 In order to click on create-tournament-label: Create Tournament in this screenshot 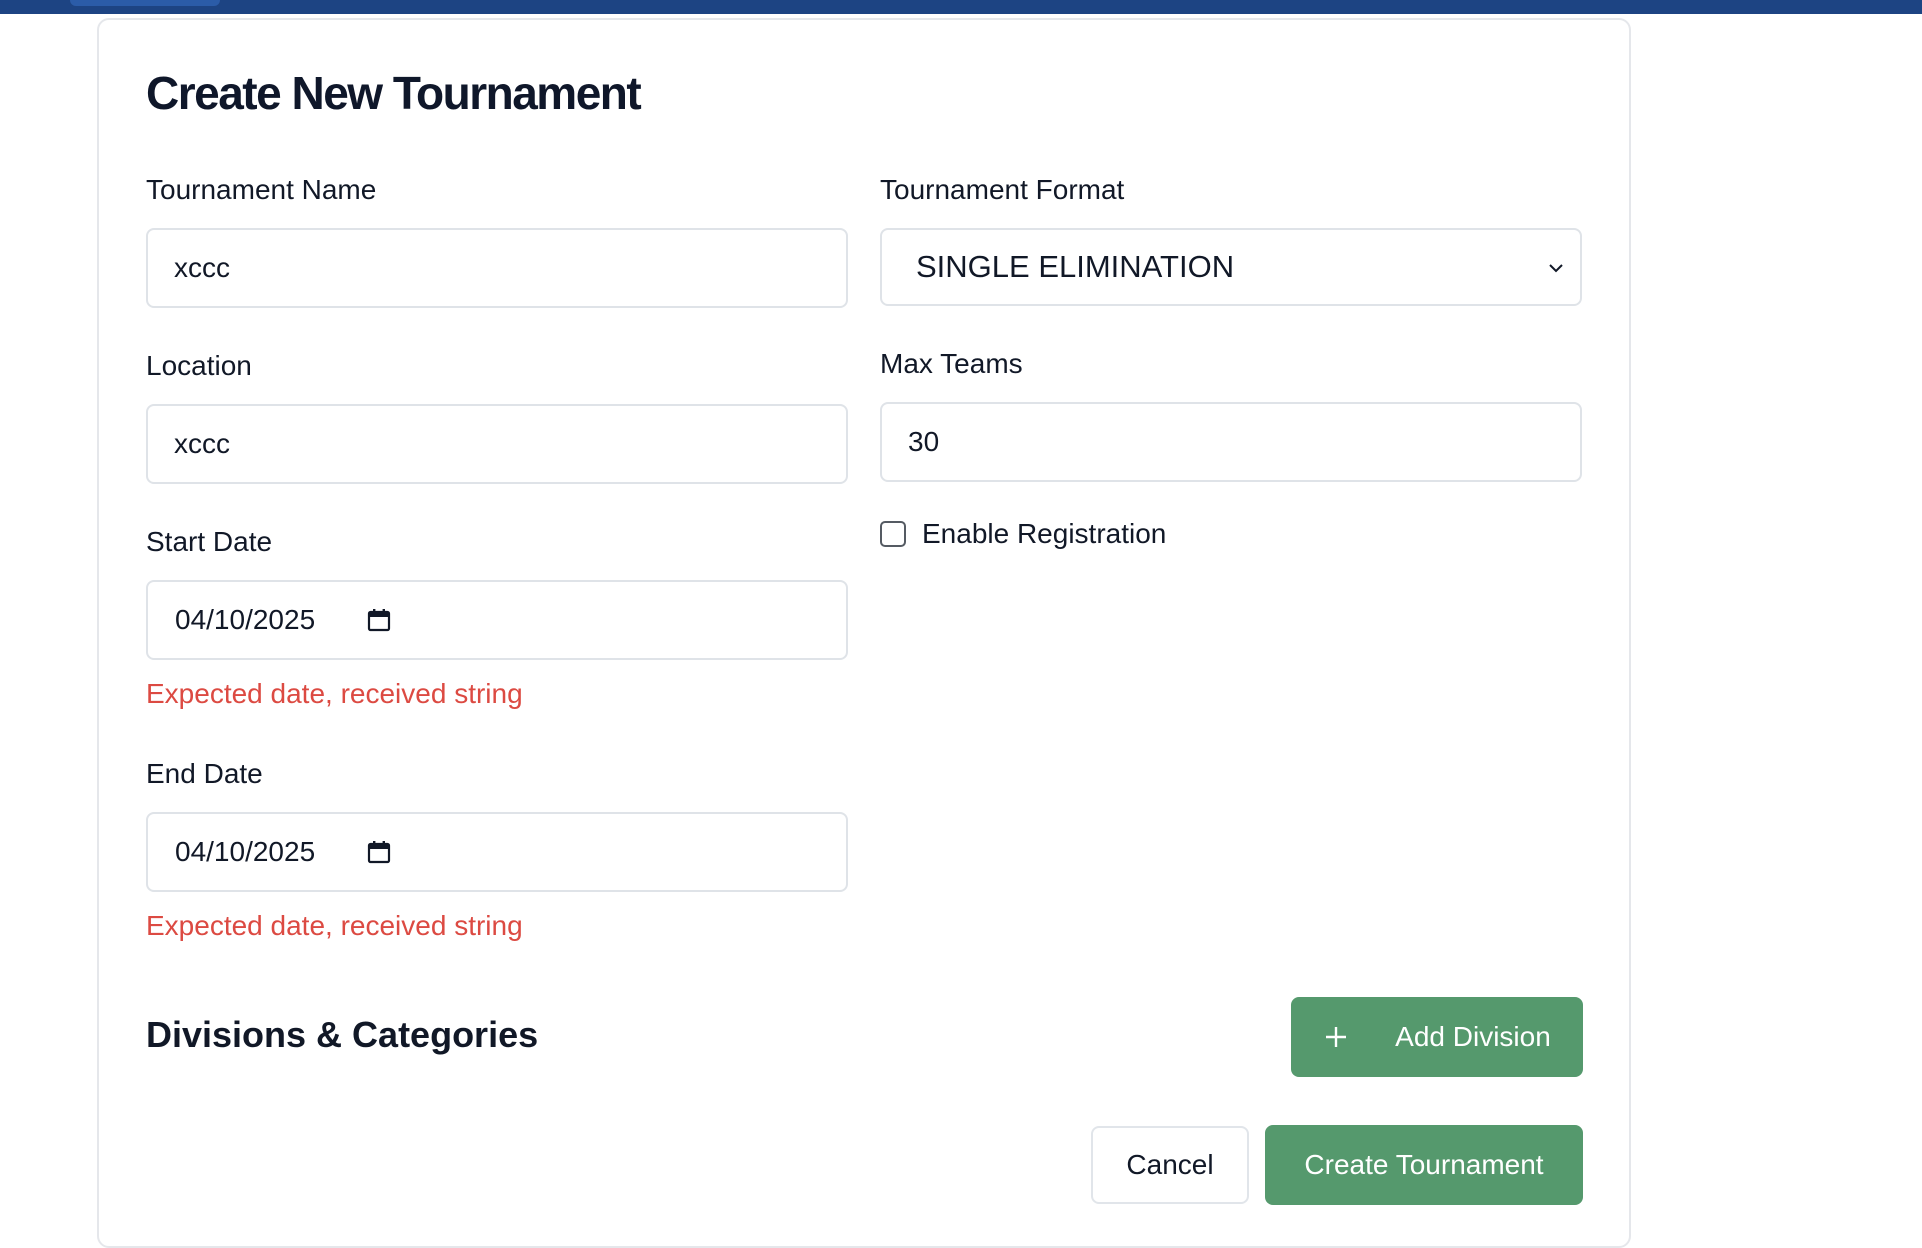, I will do `click(1424, 1164)`.